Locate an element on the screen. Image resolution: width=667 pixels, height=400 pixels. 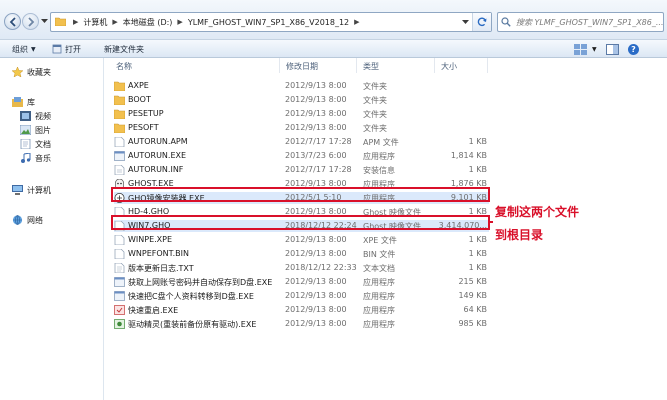
view-dropdown-icon: ▼ is located at coordinates (594, 49).